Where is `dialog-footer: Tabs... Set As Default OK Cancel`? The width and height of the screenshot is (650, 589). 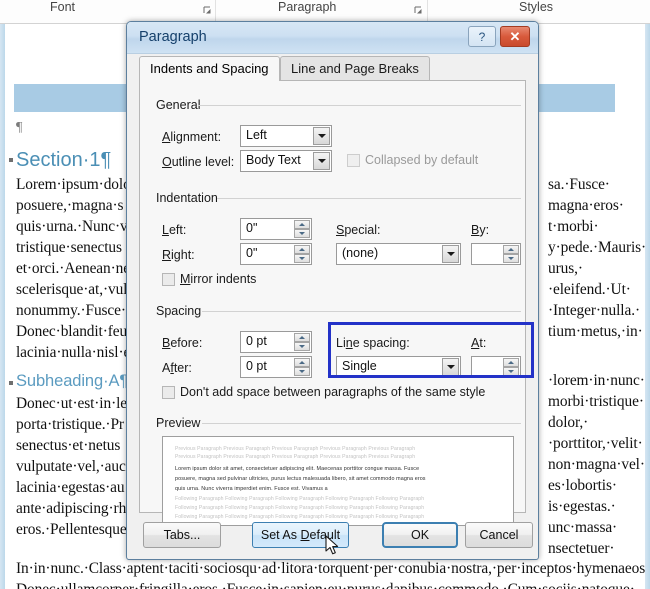 dialog-footer: Tabs... Set As Default OK Cancel is located at coordinates (333, 535).